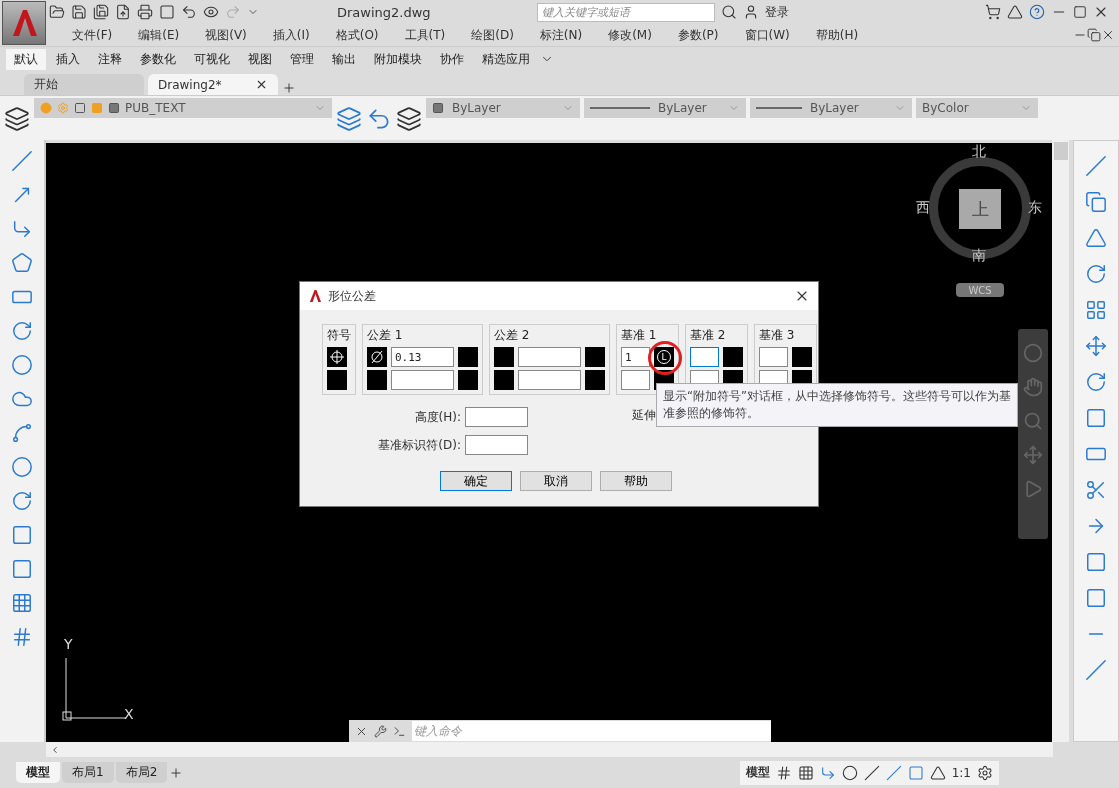 The height and width of the screenshot is (788, 1119). I want to click on ribbon-tab: 输出, so click(344, 59).